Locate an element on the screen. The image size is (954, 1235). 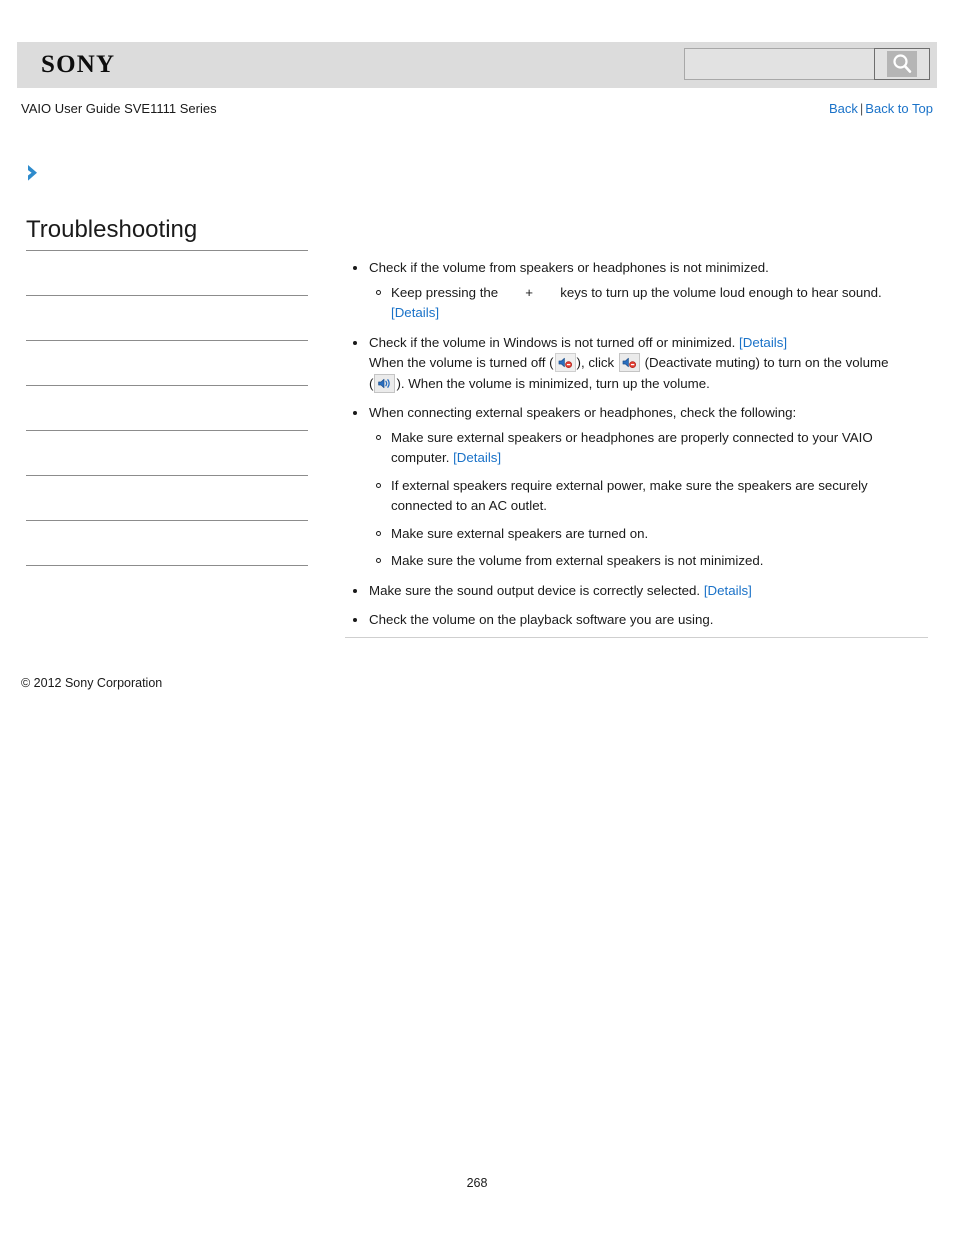
copyright-text: © 2012 Sony Corporation is located at coordinates (92, 683).